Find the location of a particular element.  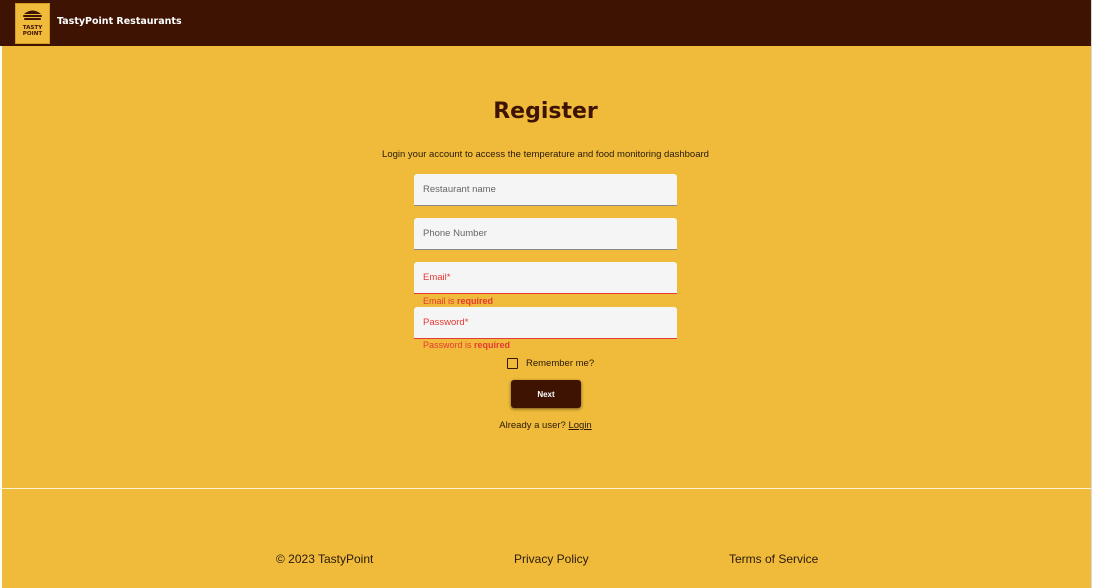

remember-me: Remember me? is located at coordinates (550, 363).